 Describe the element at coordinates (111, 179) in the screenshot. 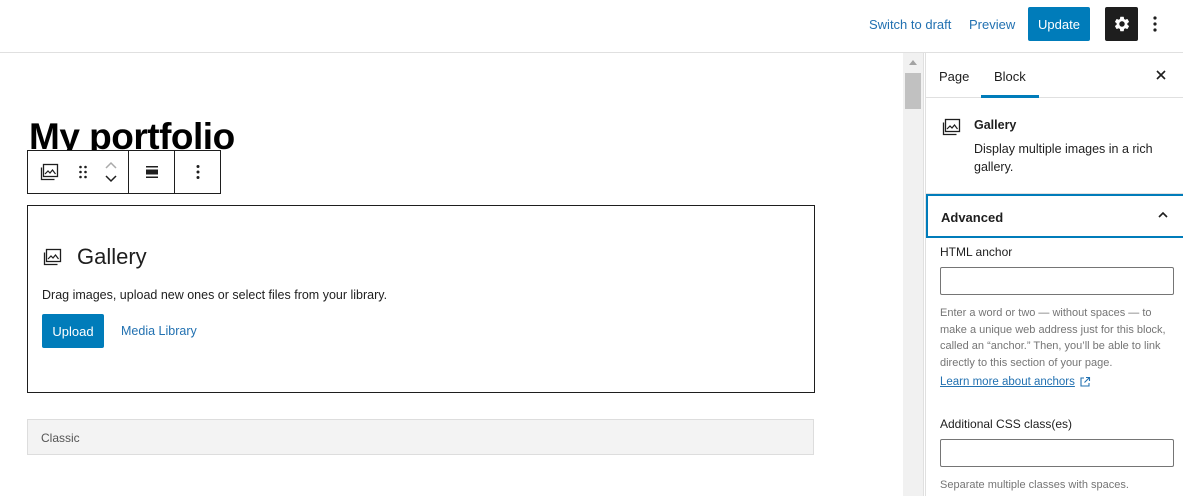

I see `move-down-icon` at that location.